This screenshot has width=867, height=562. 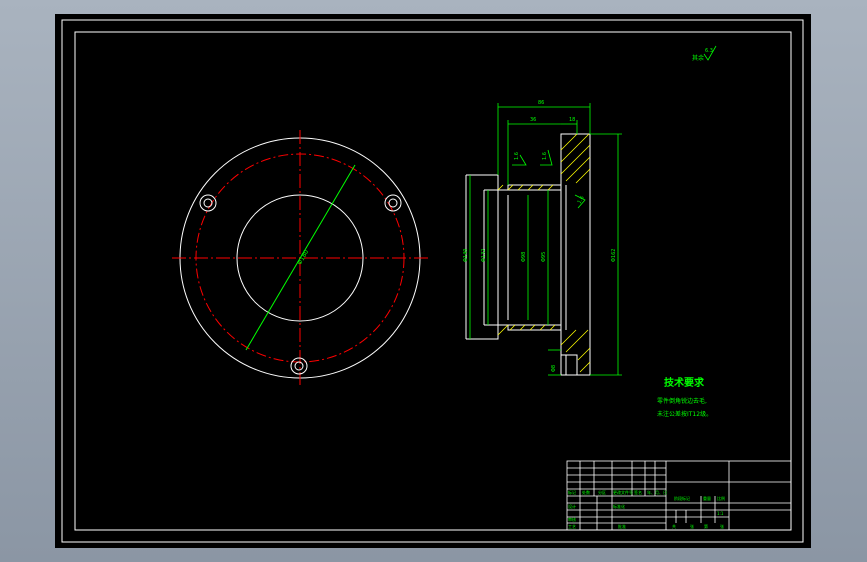 What do you see at coordinates (572, 492) in the screenshot?
I see `title-block-cell: 标记` at bounding box center [572, 492].